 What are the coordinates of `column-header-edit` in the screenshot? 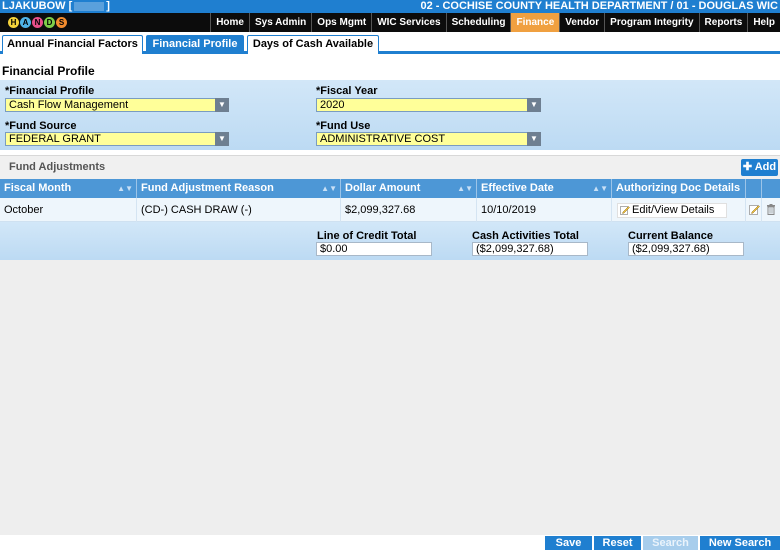 It's located at (754, 188).